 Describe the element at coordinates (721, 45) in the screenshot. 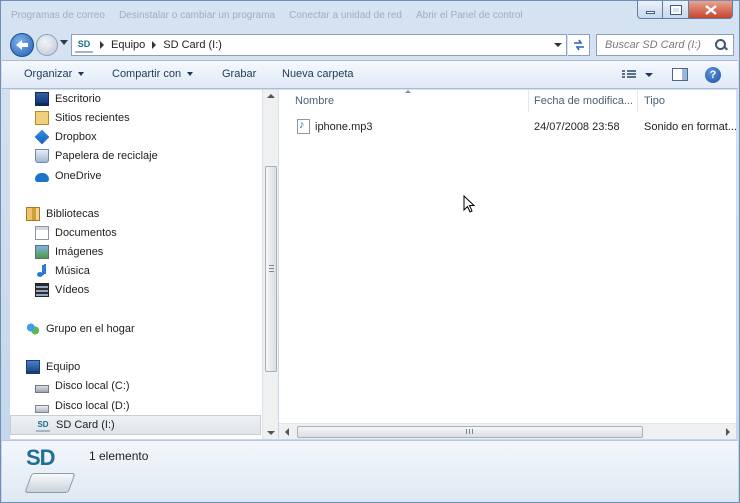

I see `search-icon` at that location.